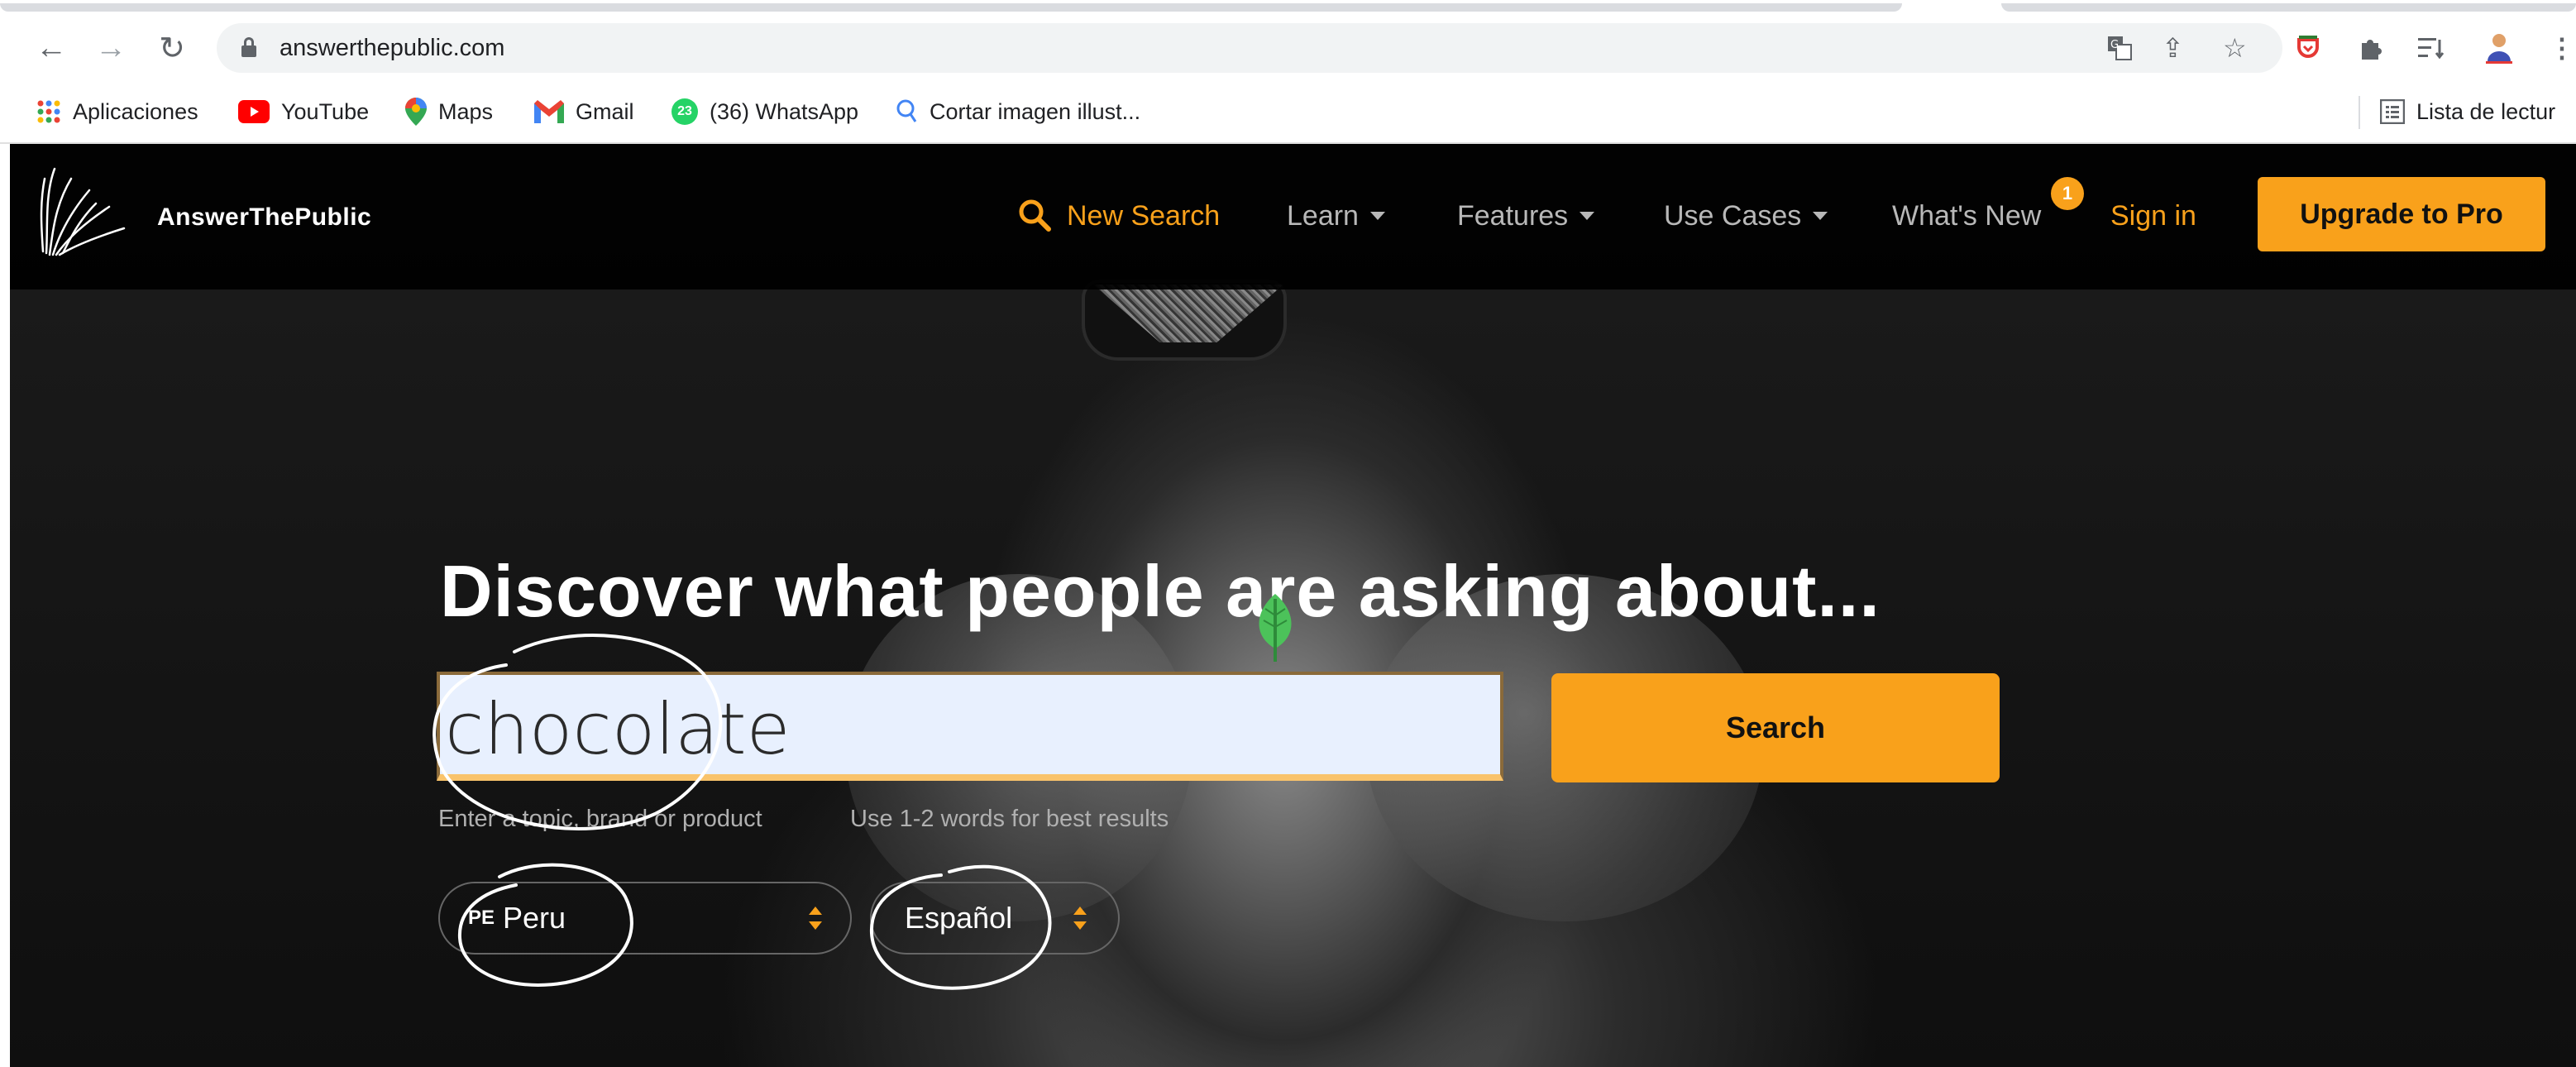 Image resolution: width=2576 pixels, height=1067 pixels. Describe the element at coordinates (1323, 215) in the screenshot. I see `nav-learn-label: Learn` at that location.